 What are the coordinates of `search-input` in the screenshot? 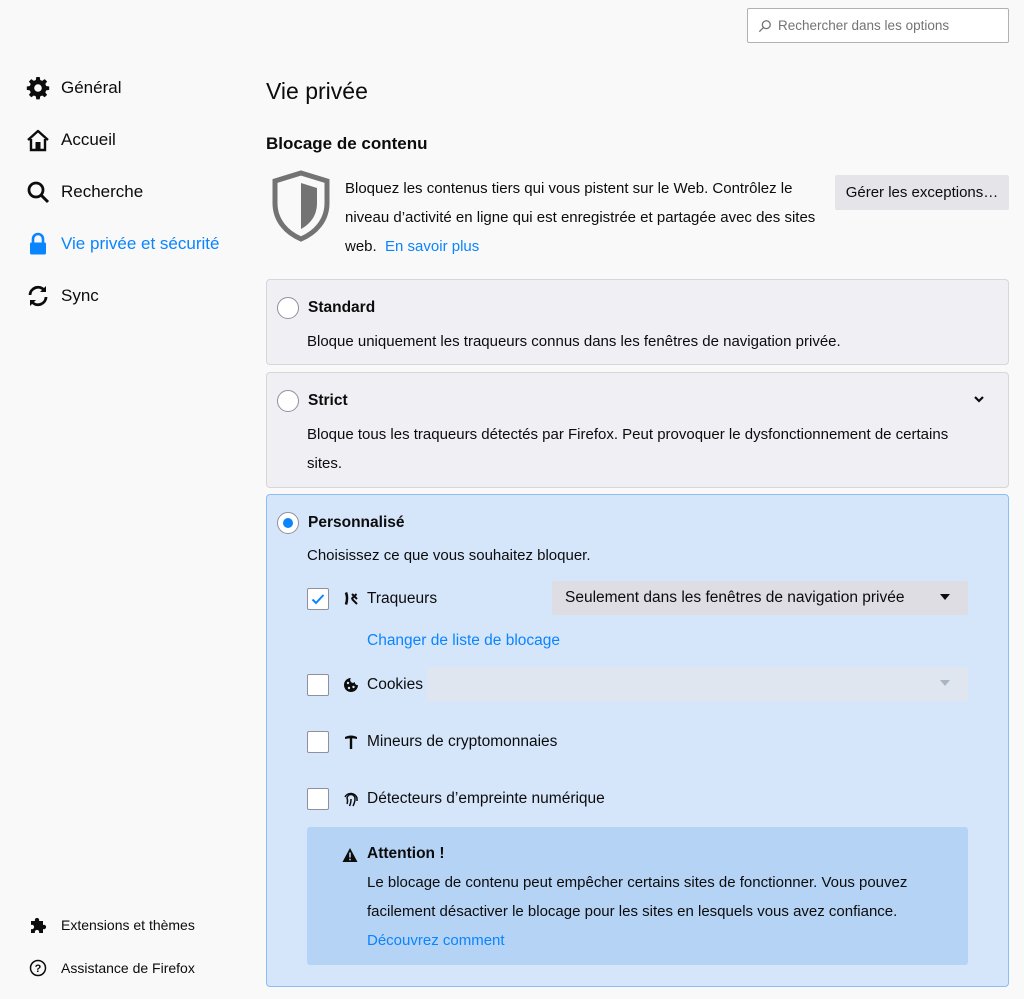 It's located at (888, 25).